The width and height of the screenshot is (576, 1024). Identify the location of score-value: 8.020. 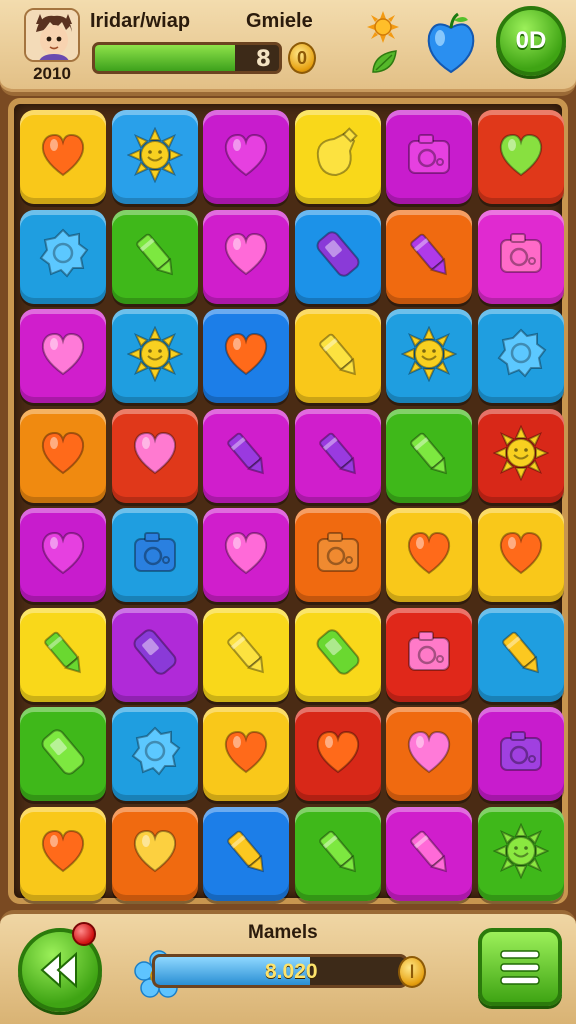
(291, 971).